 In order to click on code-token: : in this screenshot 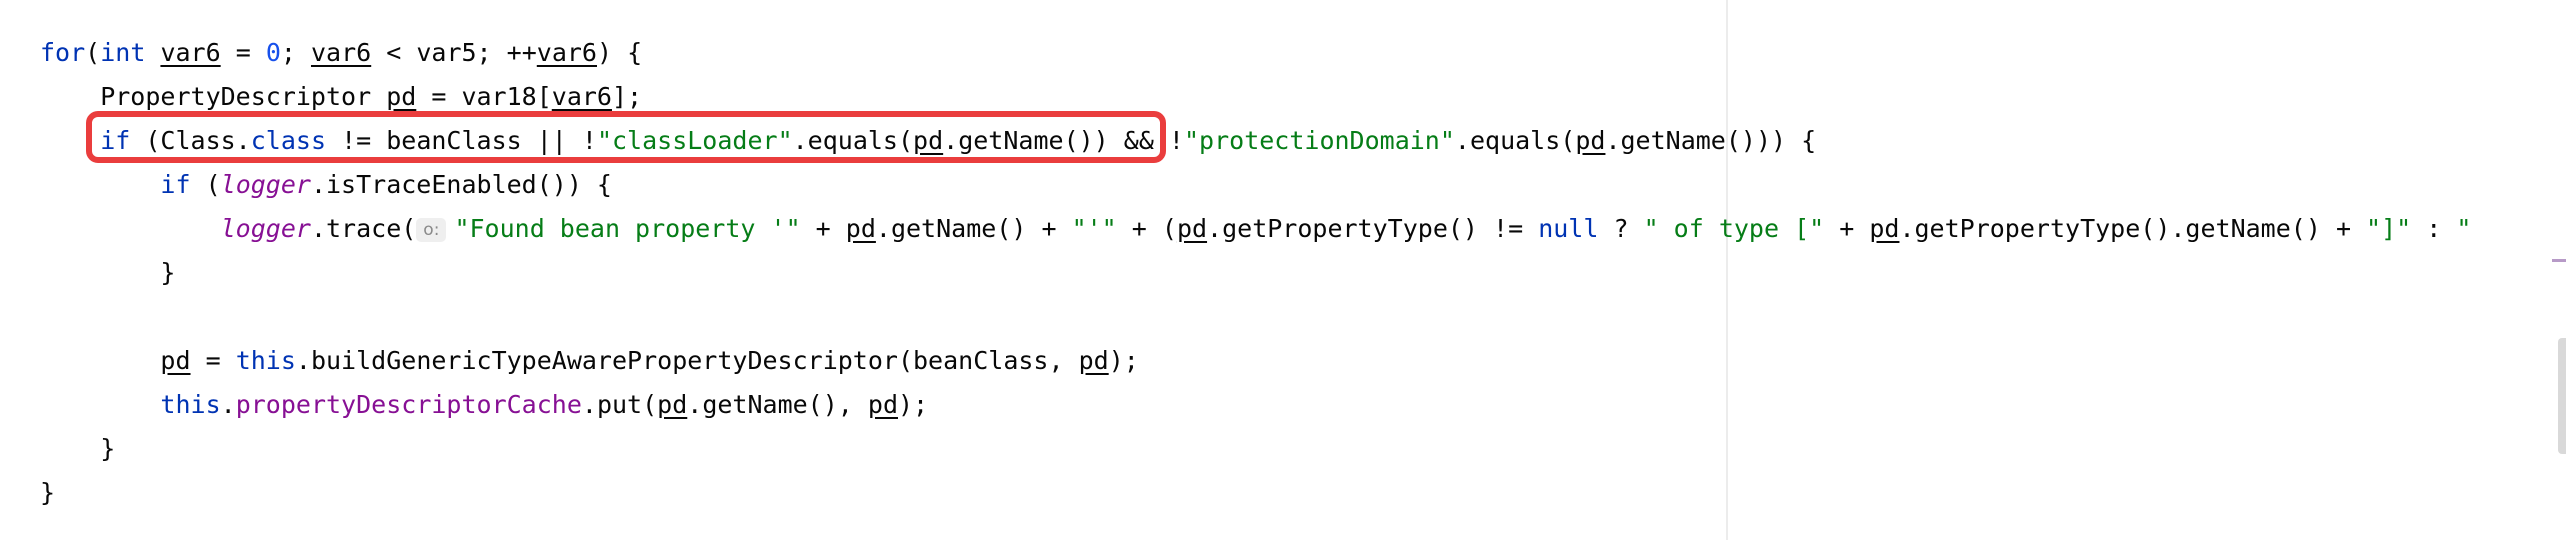, I will do `click(2434, 228)`.